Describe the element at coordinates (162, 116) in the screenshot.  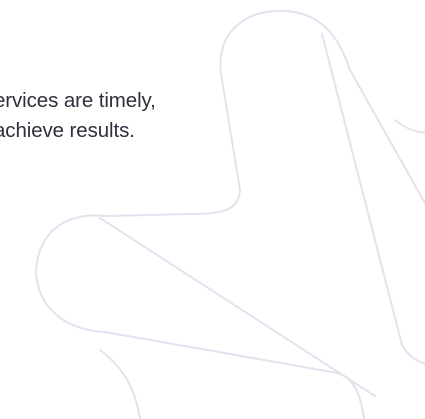
I see `tagline-text: ervices are timely, achieve results.` at that location.